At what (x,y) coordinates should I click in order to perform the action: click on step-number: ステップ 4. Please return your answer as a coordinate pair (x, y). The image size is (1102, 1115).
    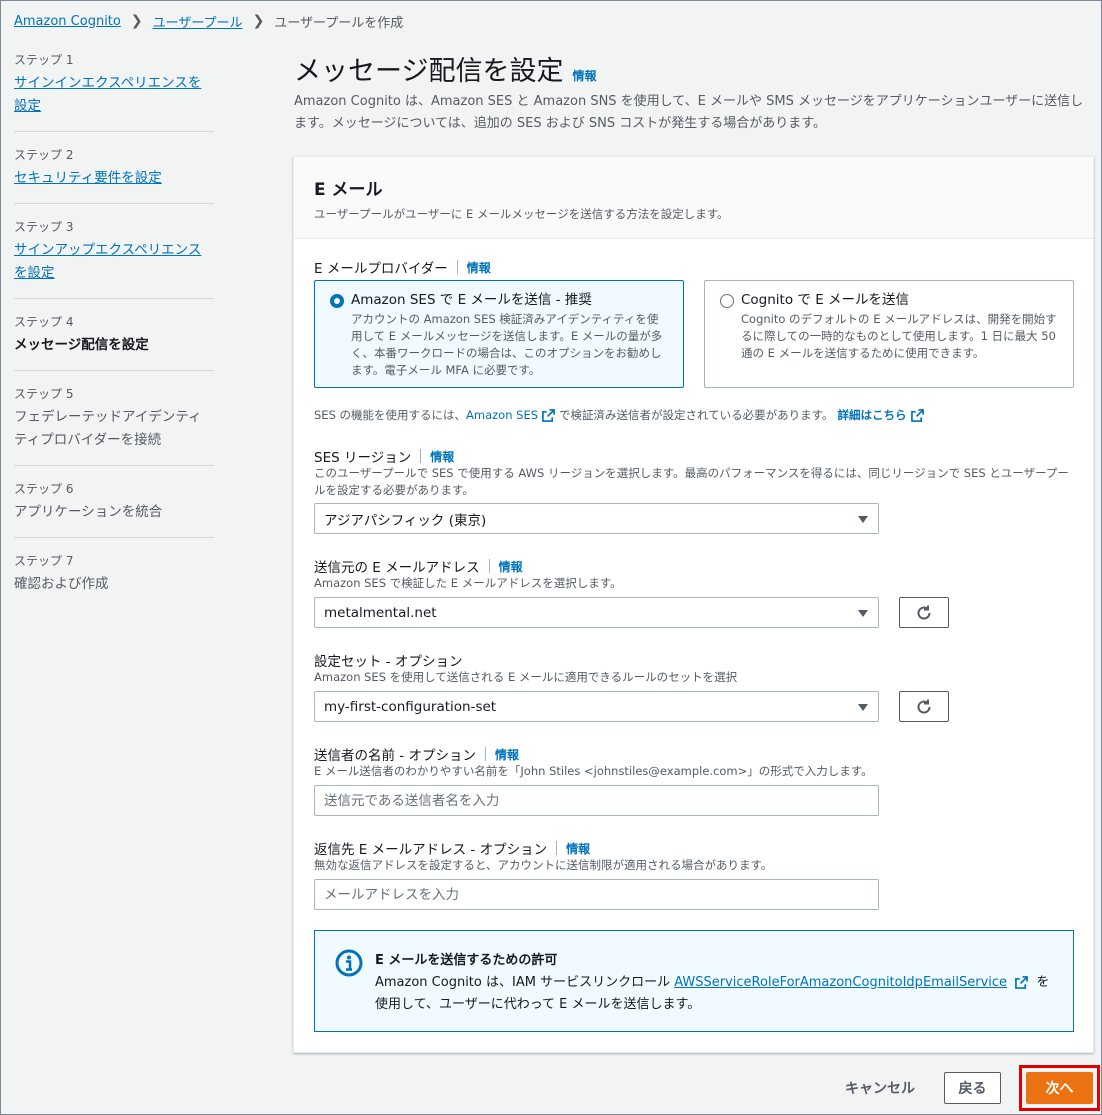
    Looking at the image, I should click on (44, 322).